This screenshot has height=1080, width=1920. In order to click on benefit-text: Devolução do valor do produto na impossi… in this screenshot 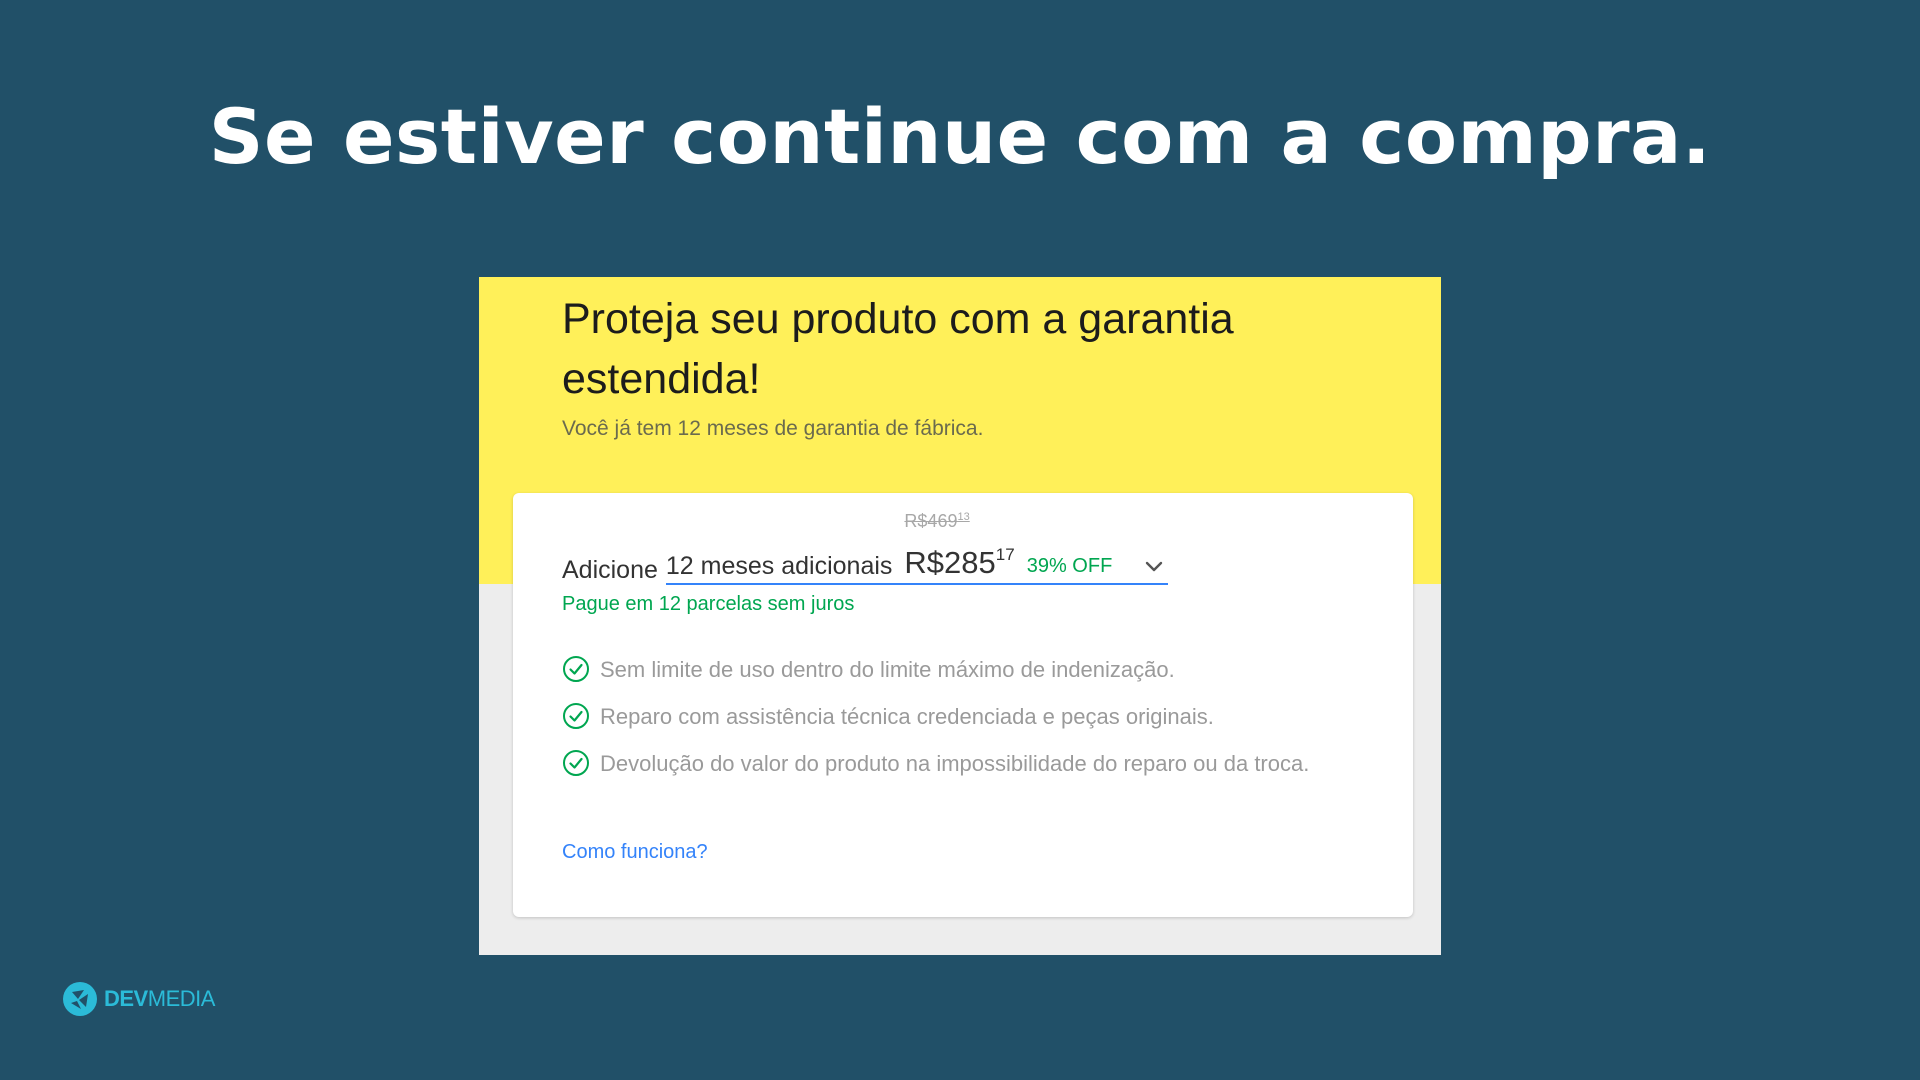, I will do `click(955, 763)`.